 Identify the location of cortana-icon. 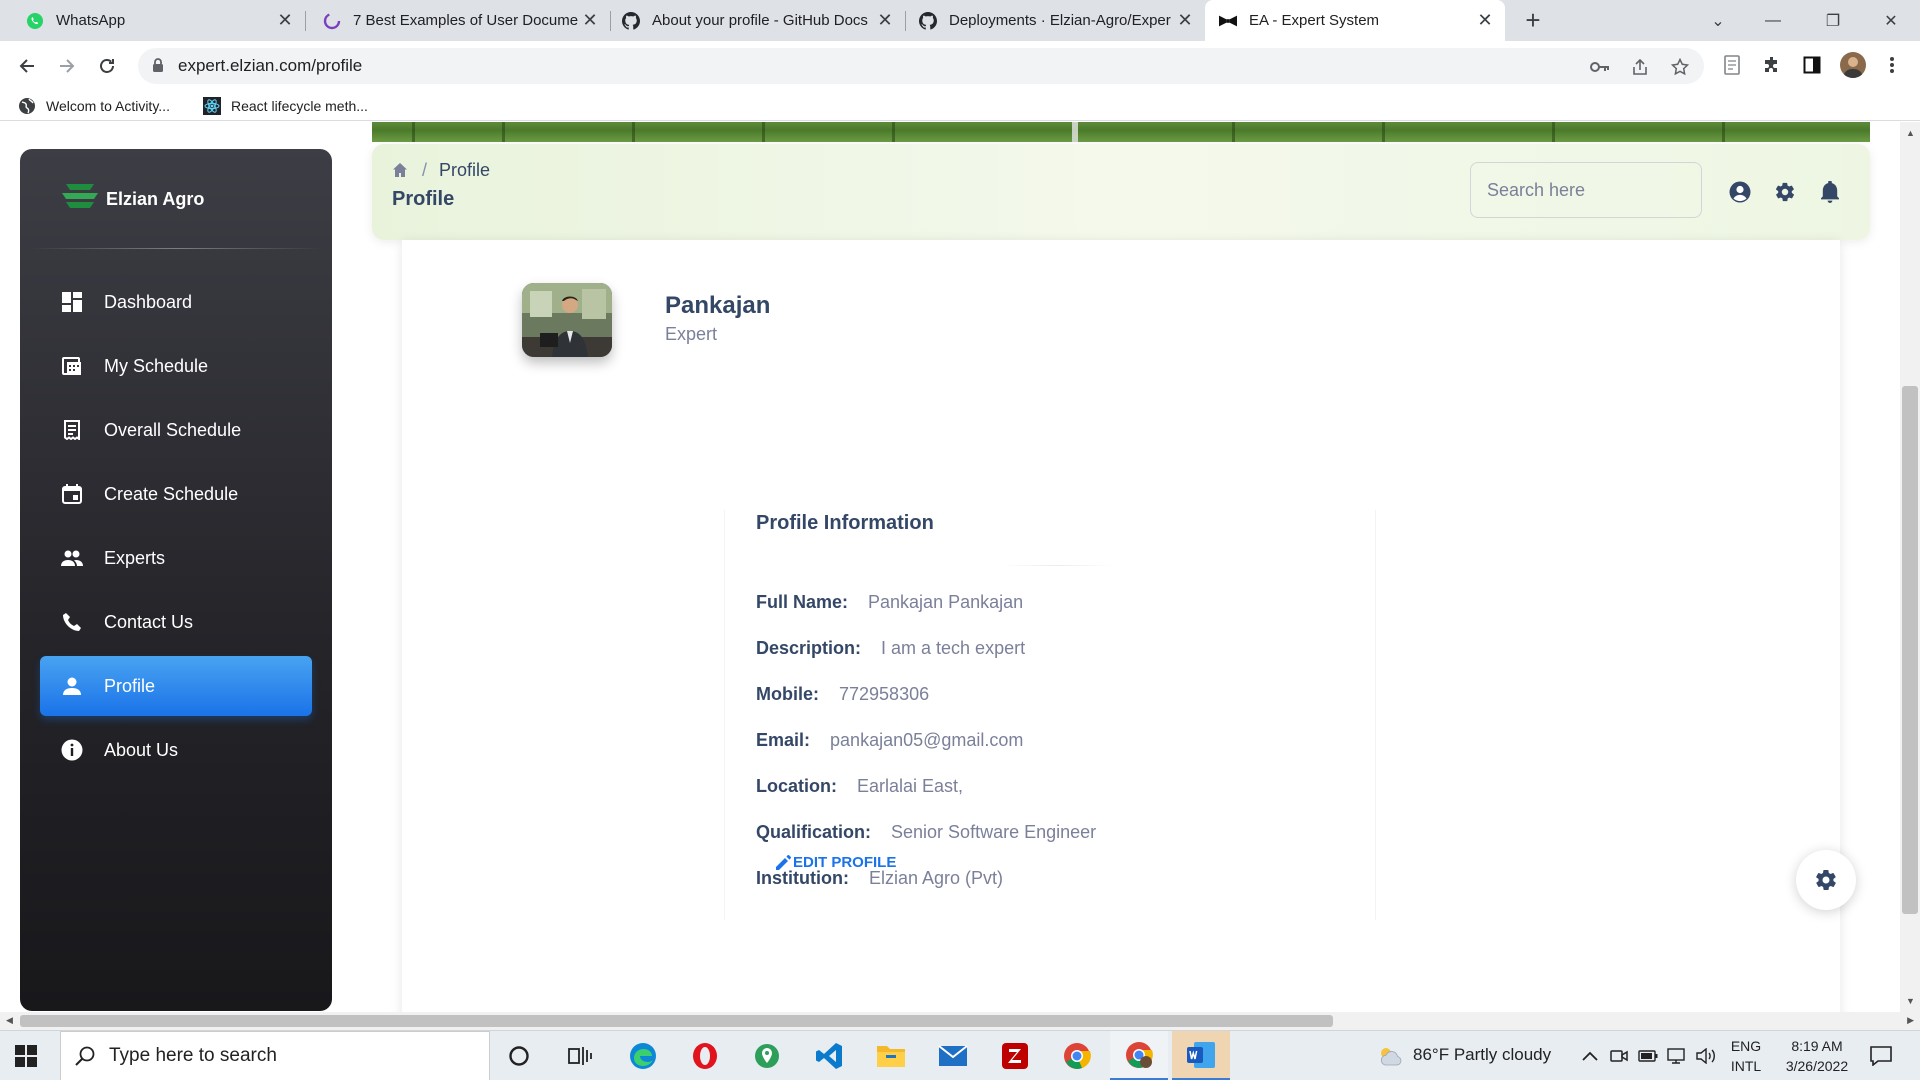
(519, 1055).